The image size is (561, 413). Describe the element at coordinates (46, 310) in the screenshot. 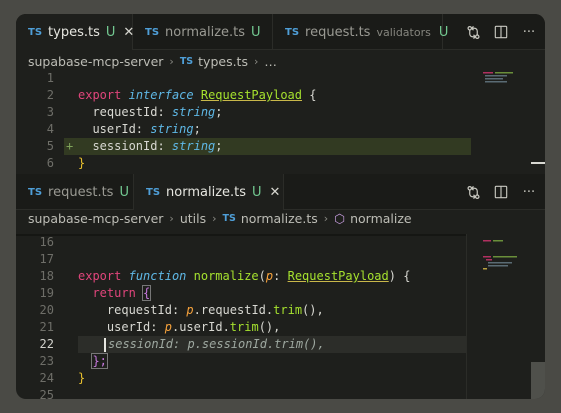

I see `line-number: 20` at that location.